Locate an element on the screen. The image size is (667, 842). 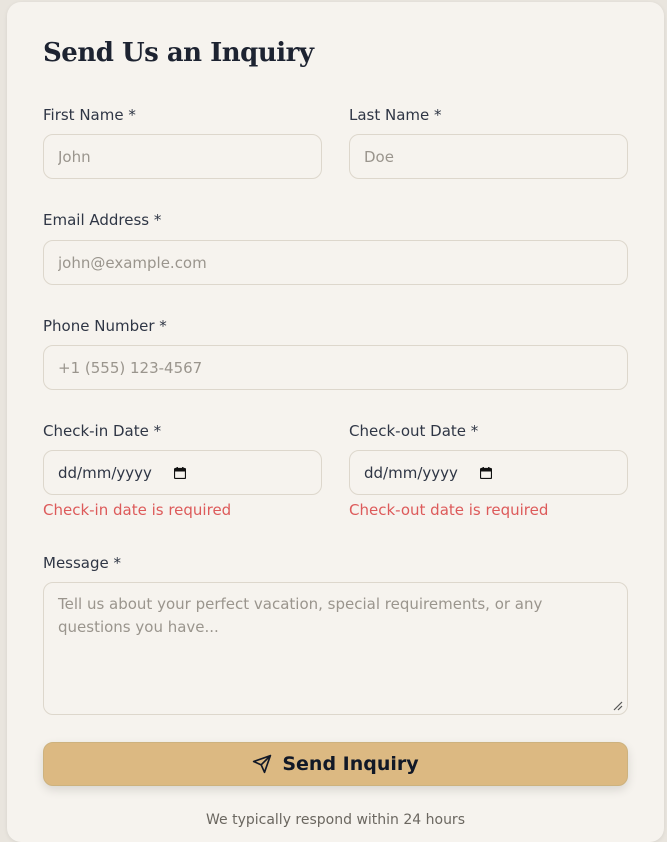
resize-grip-icon is located at coordinates (618, 706).